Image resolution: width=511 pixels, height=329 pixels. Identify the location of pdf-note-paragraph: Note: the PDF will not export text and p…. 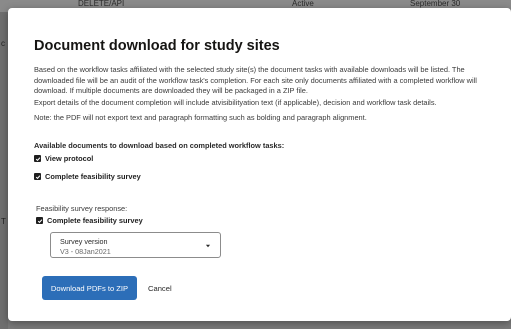
(200, 117).